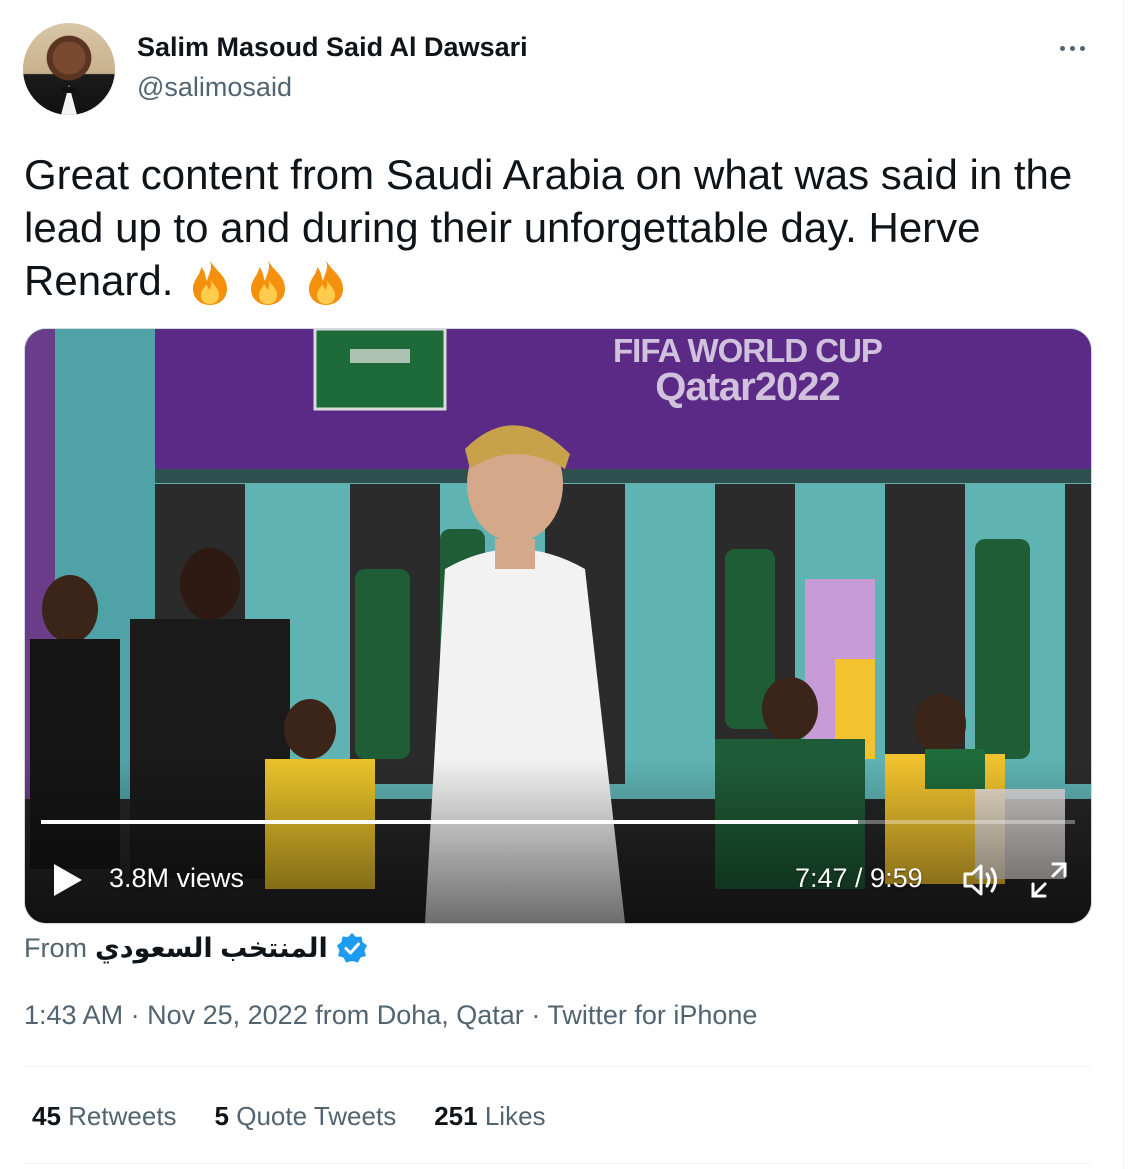 This screenshot has width=1128, height=1169. I want to click on video-progress-bar, so click(558, 822).